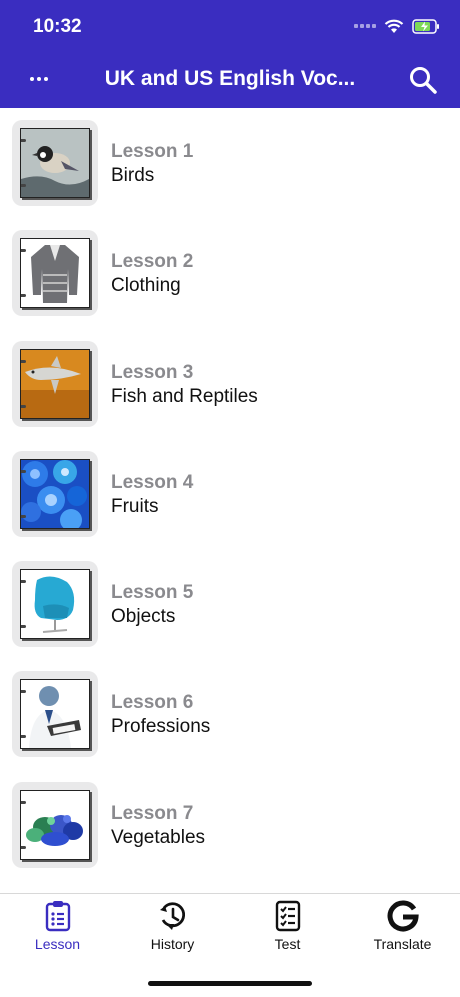  Describe the element at coordinates (230, 825) in the screenshot. I see `lesson-row-vegetables: Lesson 7 Vegetables` at that location.